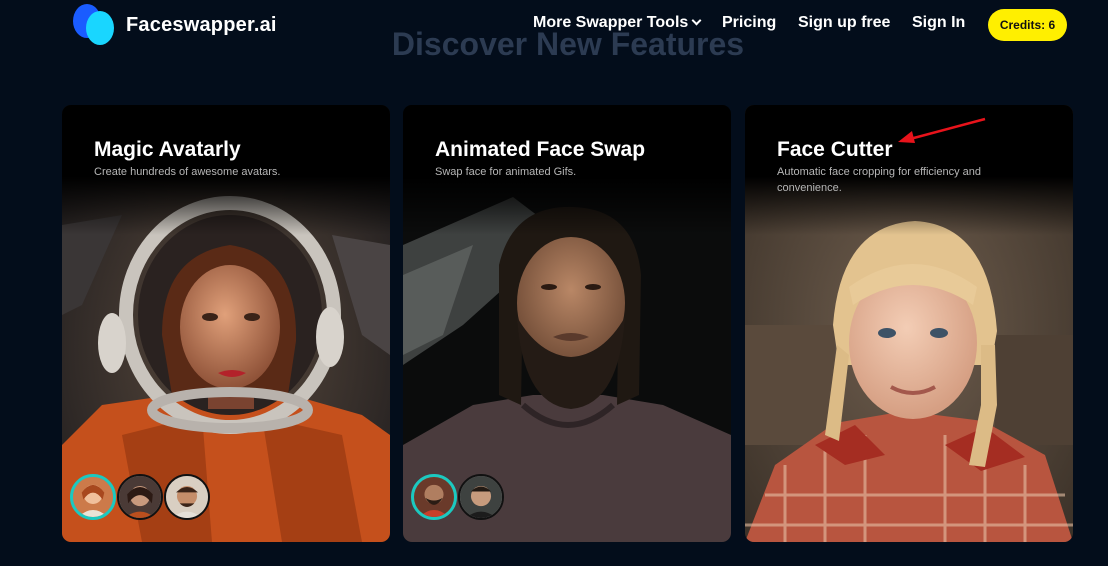 This screenshot has width=1108, height=566. I want to click on card-title: Animated Face Swap, so click(540, 149).